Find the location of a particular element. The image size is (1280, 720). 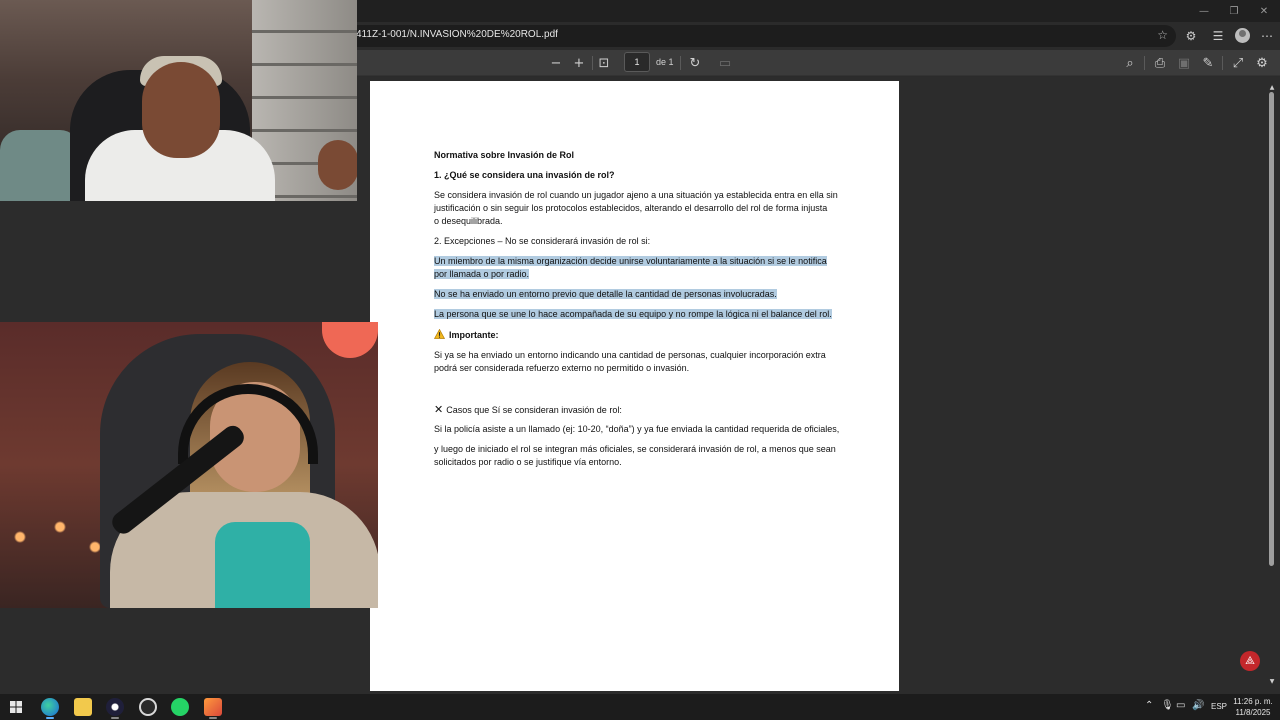

important-heading: Importante: is located at coordinates (466, 335).